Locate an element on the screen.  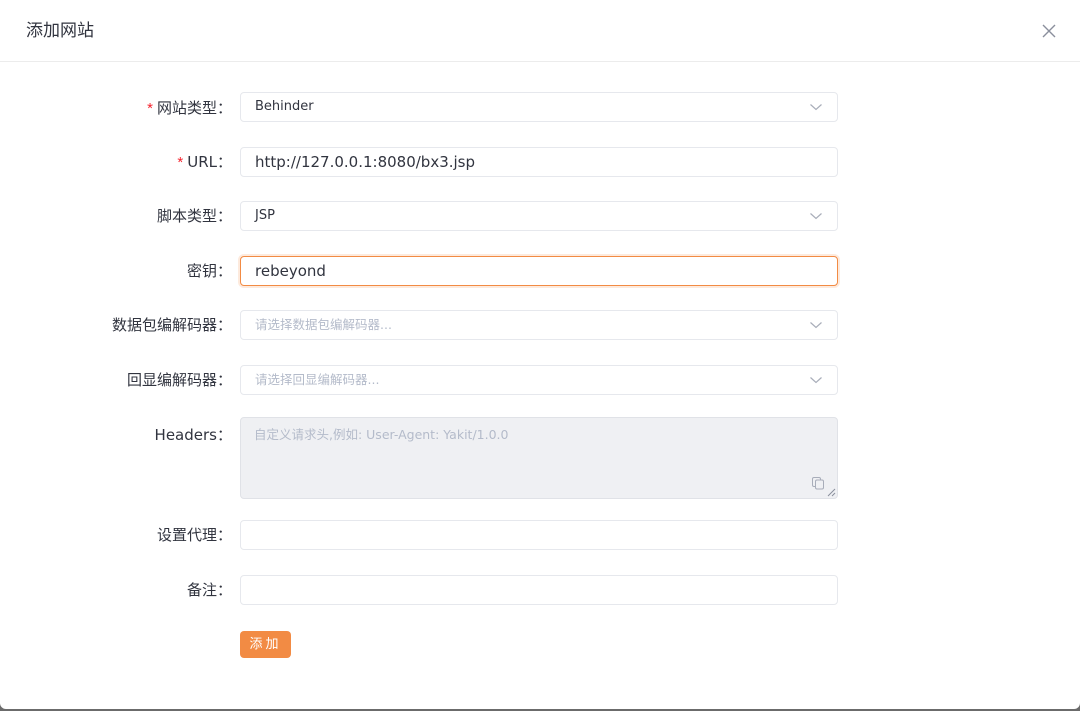
site-type-select: Behinder is located at coordinates (539, 107).